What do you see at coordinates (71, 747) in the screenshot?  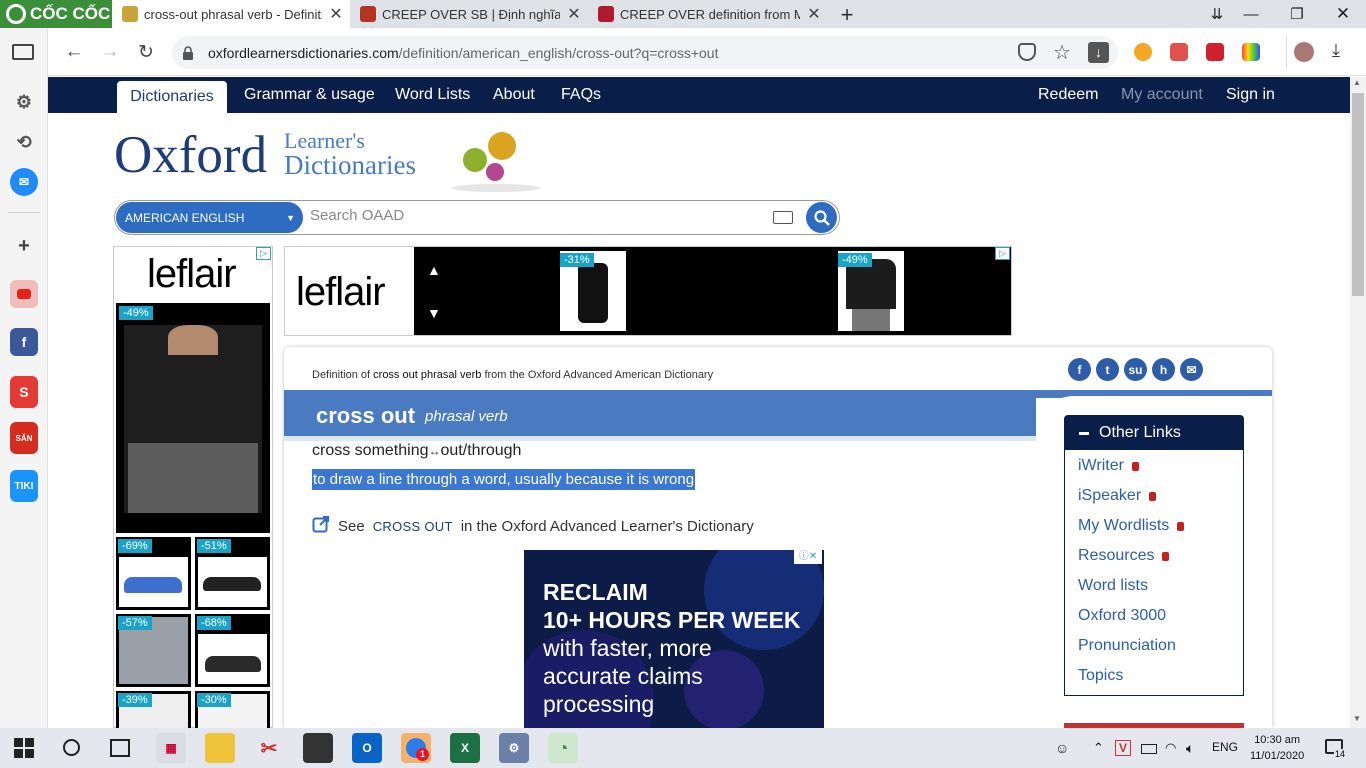 I see `search-cortana-icon` at bounding box center [71, 747].